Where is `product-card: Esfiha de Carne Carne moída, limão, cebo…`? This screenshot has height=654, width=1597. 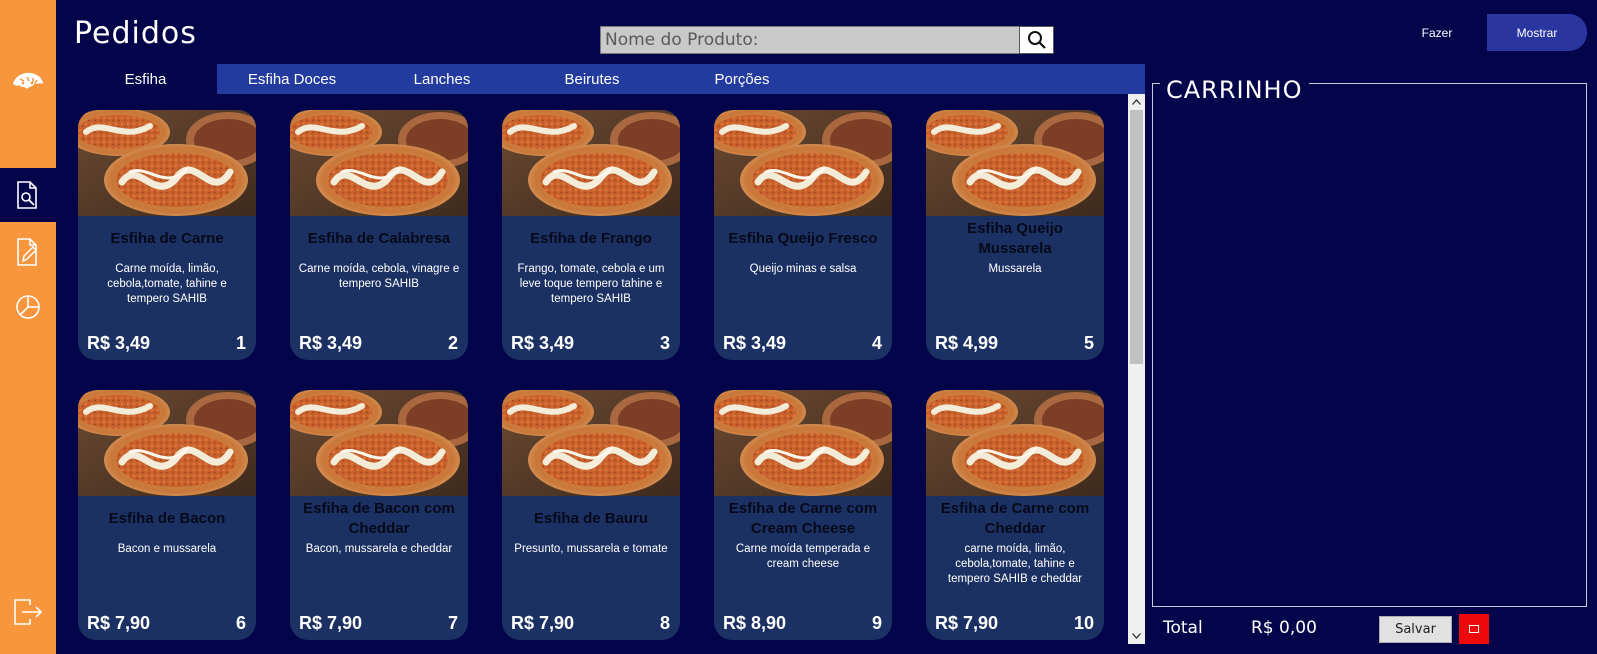
product-card: Esfiha de Carne Carne moída, limão, cebo… is located at coordinates (167, 235).